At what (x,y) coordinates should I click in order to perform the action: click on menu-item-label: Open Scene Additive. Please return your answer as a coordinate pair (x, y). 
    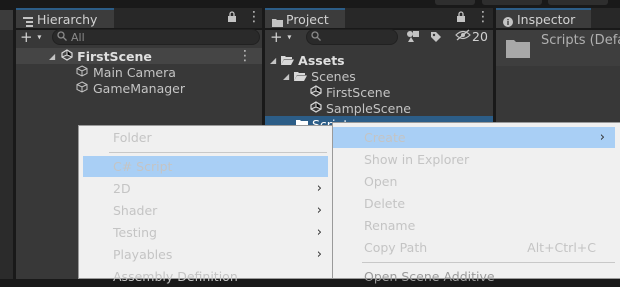
    Looking at the image, I should click on (429, 276).